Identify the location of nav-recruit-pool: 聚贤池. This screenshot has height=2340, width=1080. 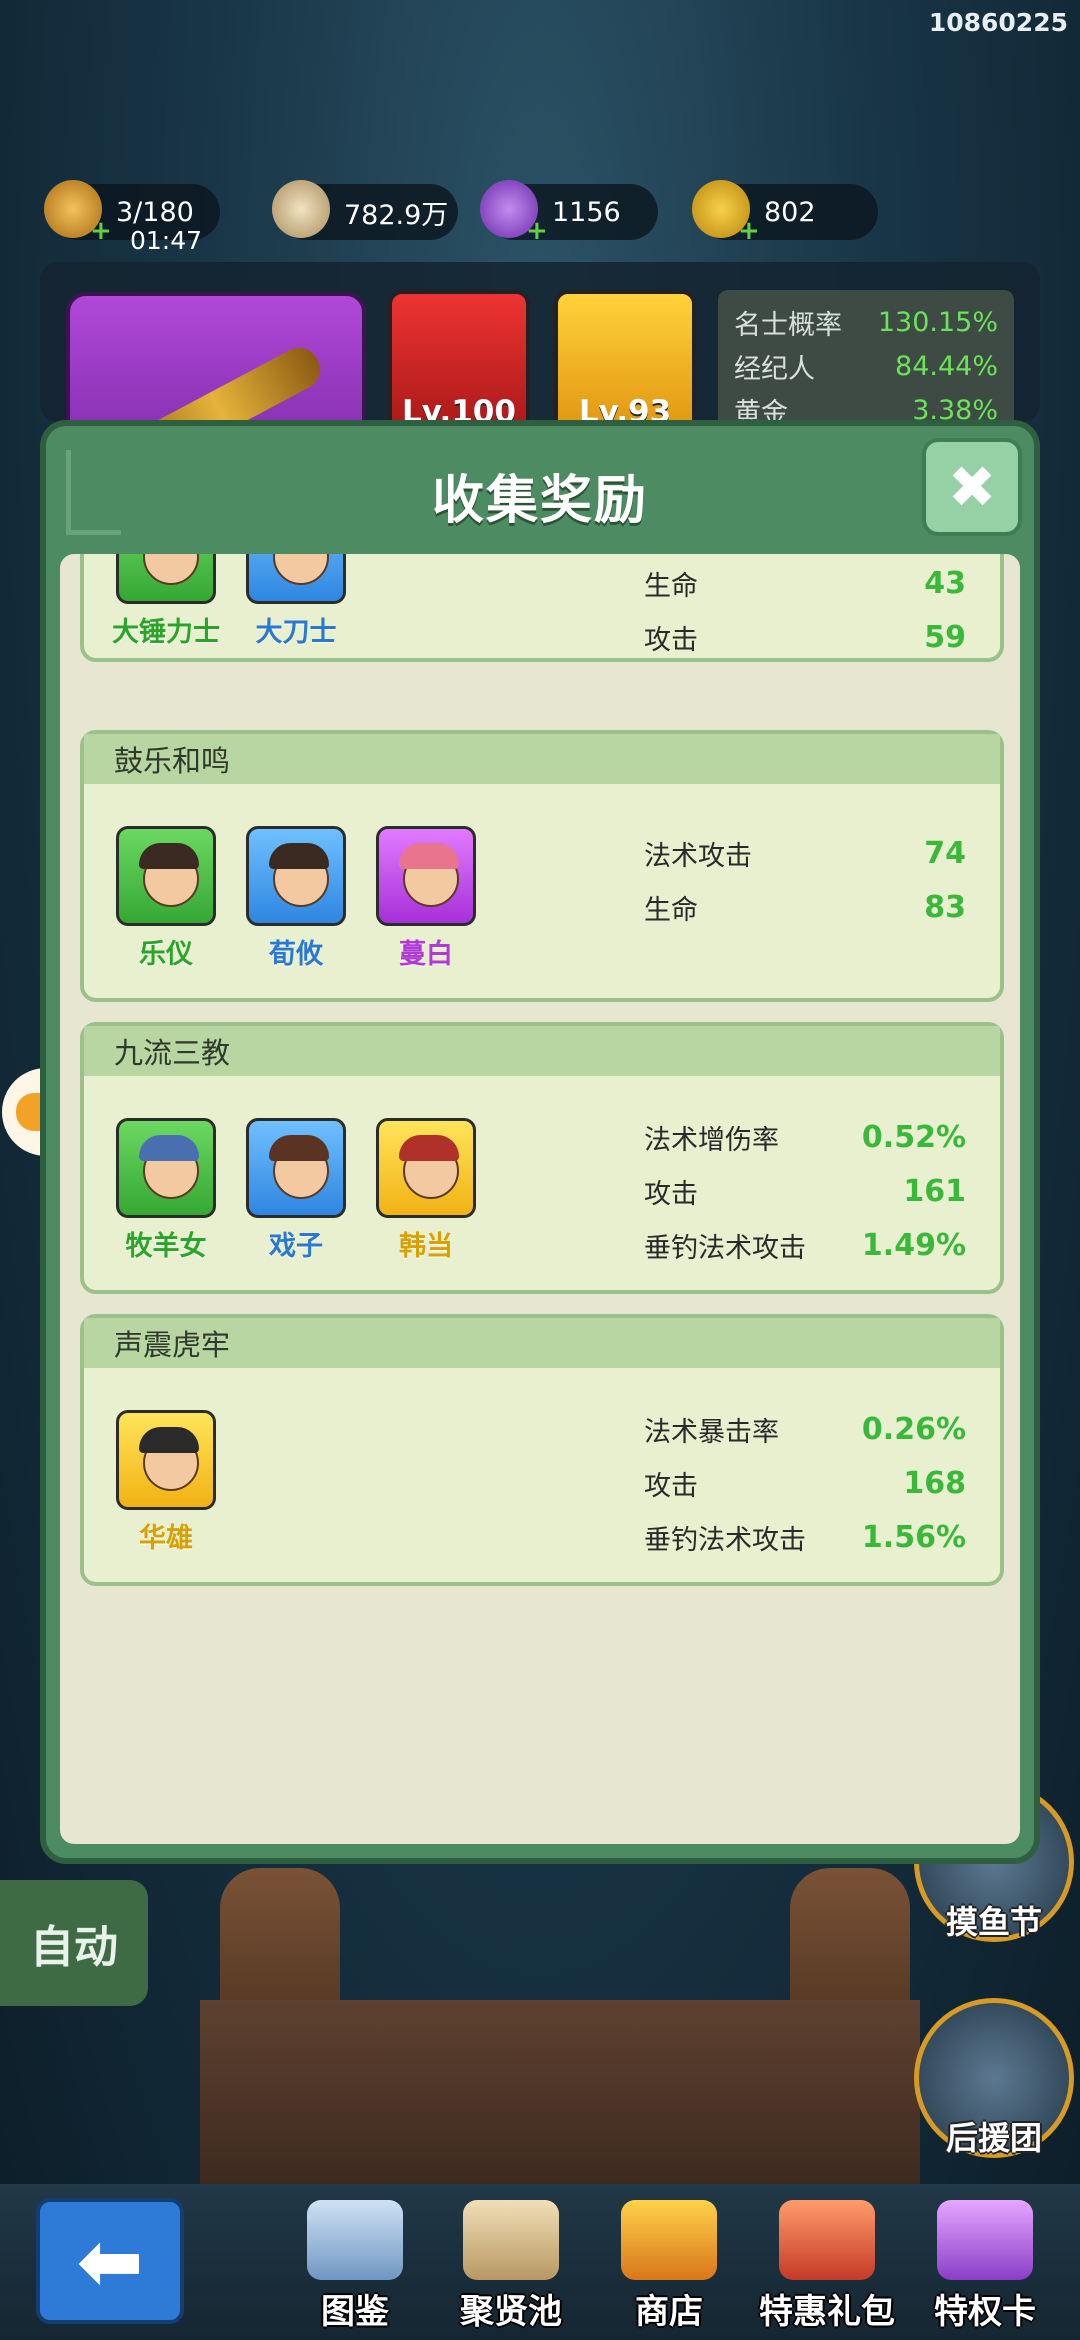
(511, 2266).